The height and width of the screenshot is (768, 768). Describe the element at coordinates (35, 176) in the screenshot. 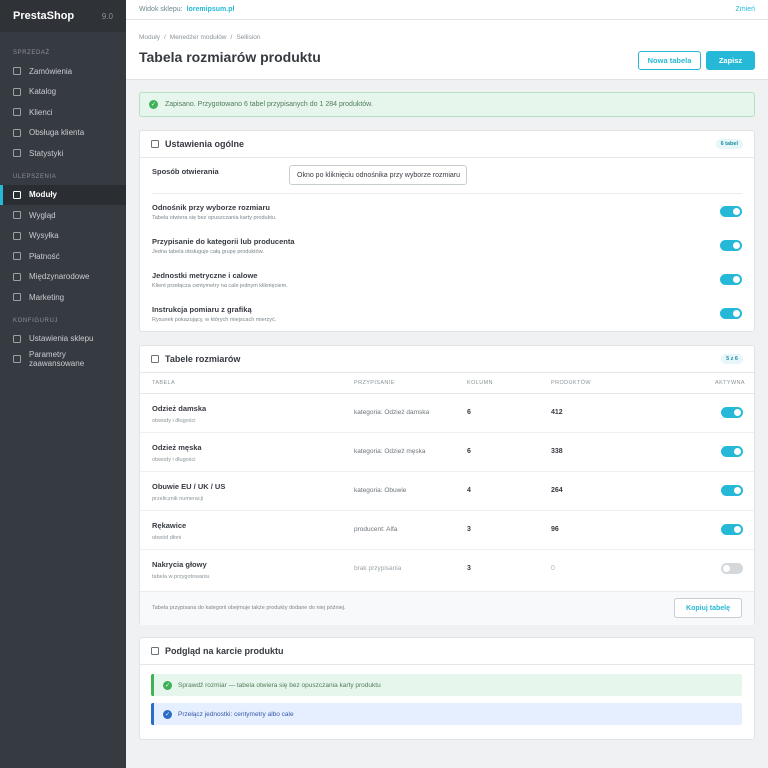

I see `nav-section-title: ULEPSZENIA` at that location.